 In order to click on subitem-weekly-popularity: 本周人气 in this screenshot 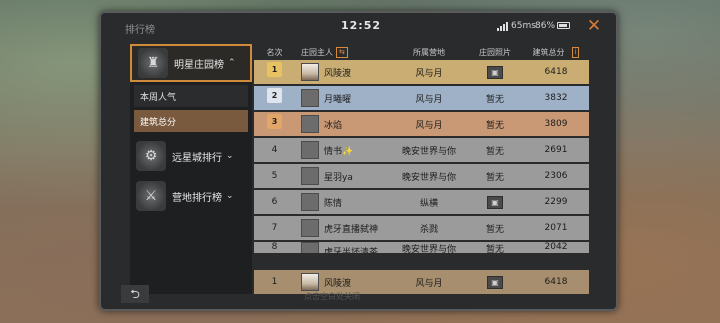, I will do `click(191, 96)`.